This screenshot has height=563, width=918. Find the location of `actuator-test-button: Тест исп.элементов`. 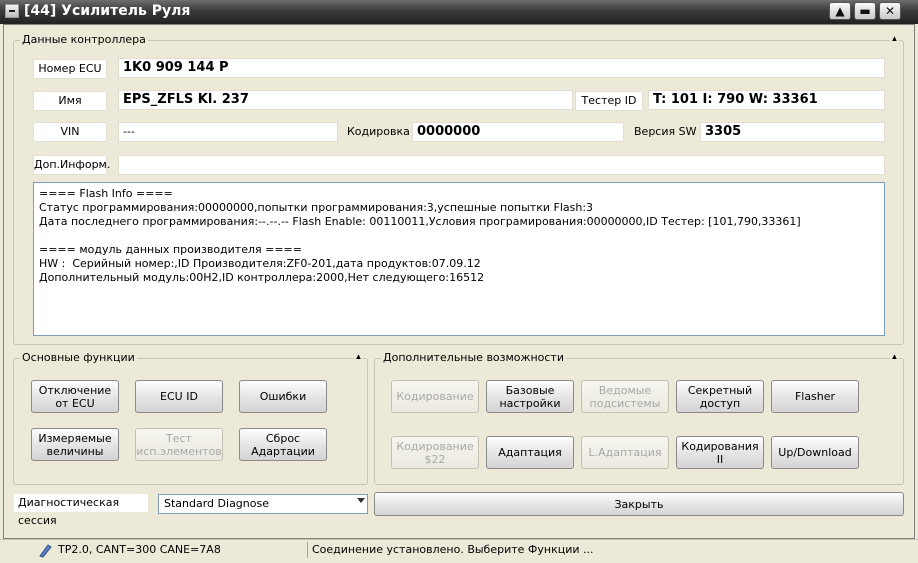

actuator-test-button: Тест исп.элементов is located at coordinates (179, 444).